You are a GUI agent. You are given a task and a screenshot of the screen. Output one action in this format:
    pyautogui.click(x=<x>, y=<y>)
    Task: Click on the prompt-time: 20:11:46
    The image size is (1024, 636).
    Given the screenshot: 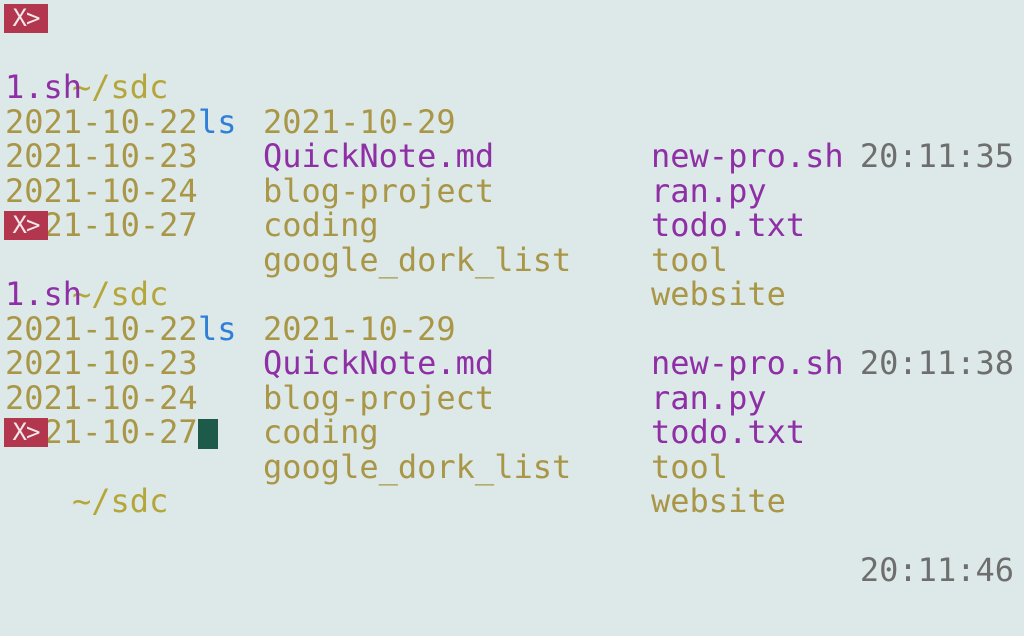 What is the action you would take?
    pyautogui.click(x=936, y=570)
    